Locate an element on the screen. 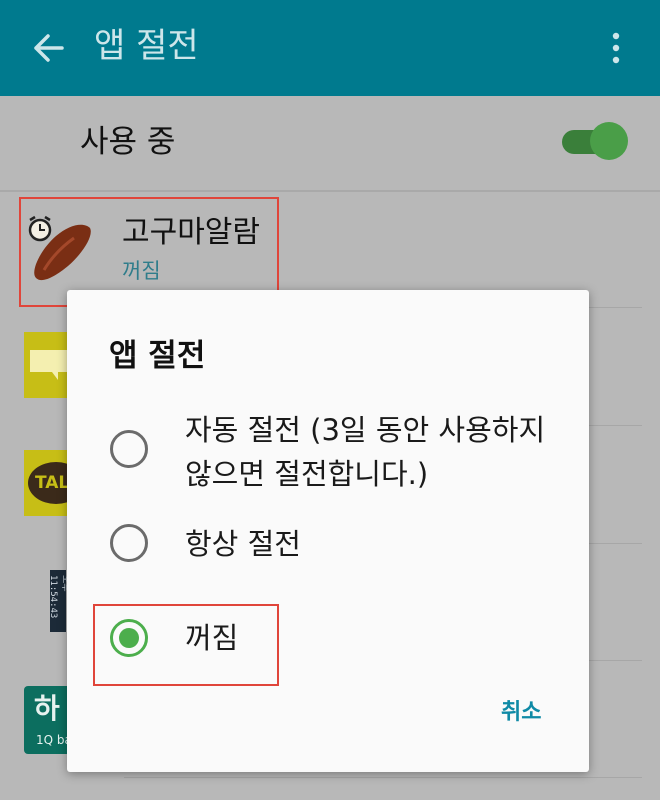  more-vert-icon is located at coordinates (616, 48).